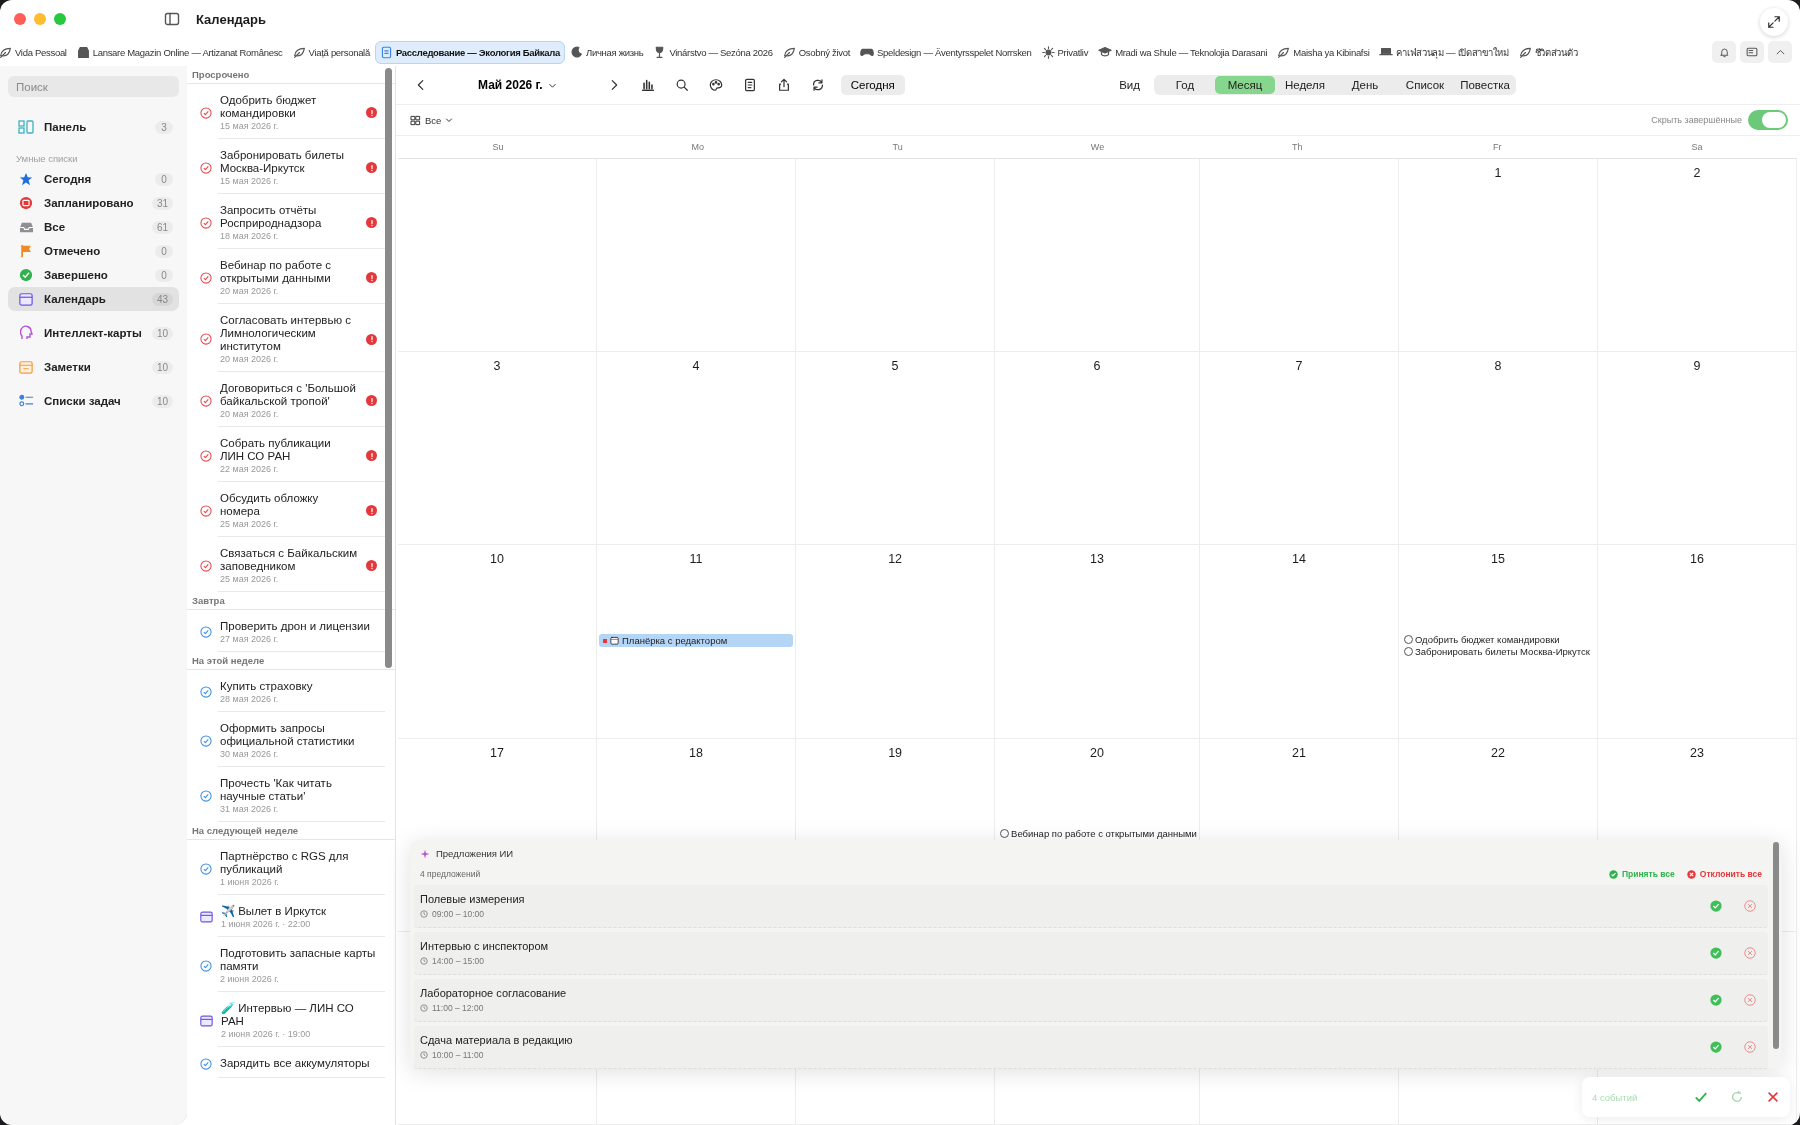 The image size is (1800, 1125). What do you see at coordinates (1305, 85) in the screenshot?
I see `view-option: Неделя` at bounding box center [1305, 85].